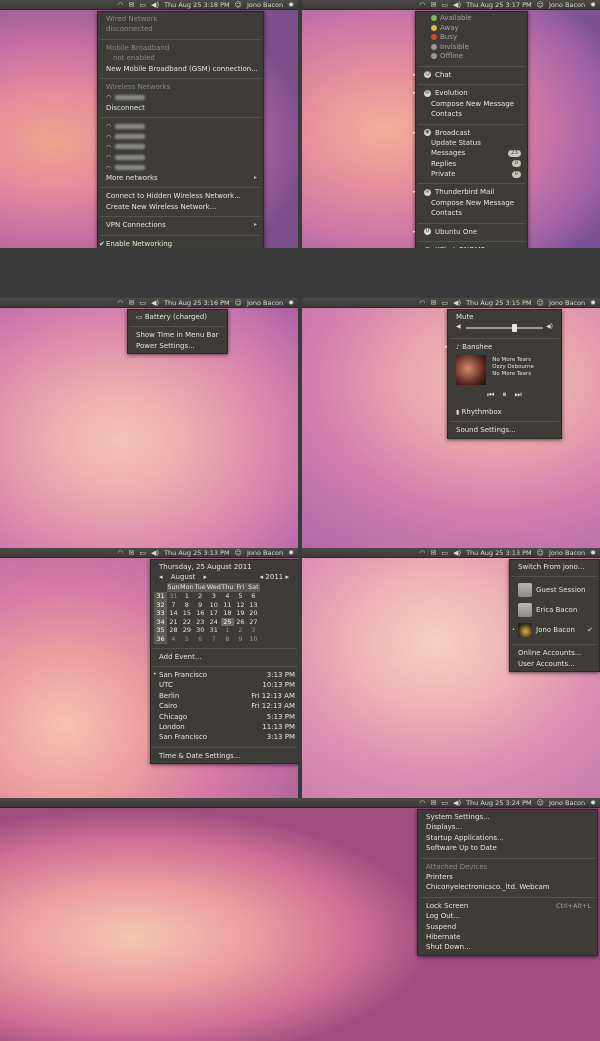  Describe the element at coordinates (470, 192) in the screenshot. I see `messaging-menu-item: ▸ ✉ Thunderbird Mail` at that location.